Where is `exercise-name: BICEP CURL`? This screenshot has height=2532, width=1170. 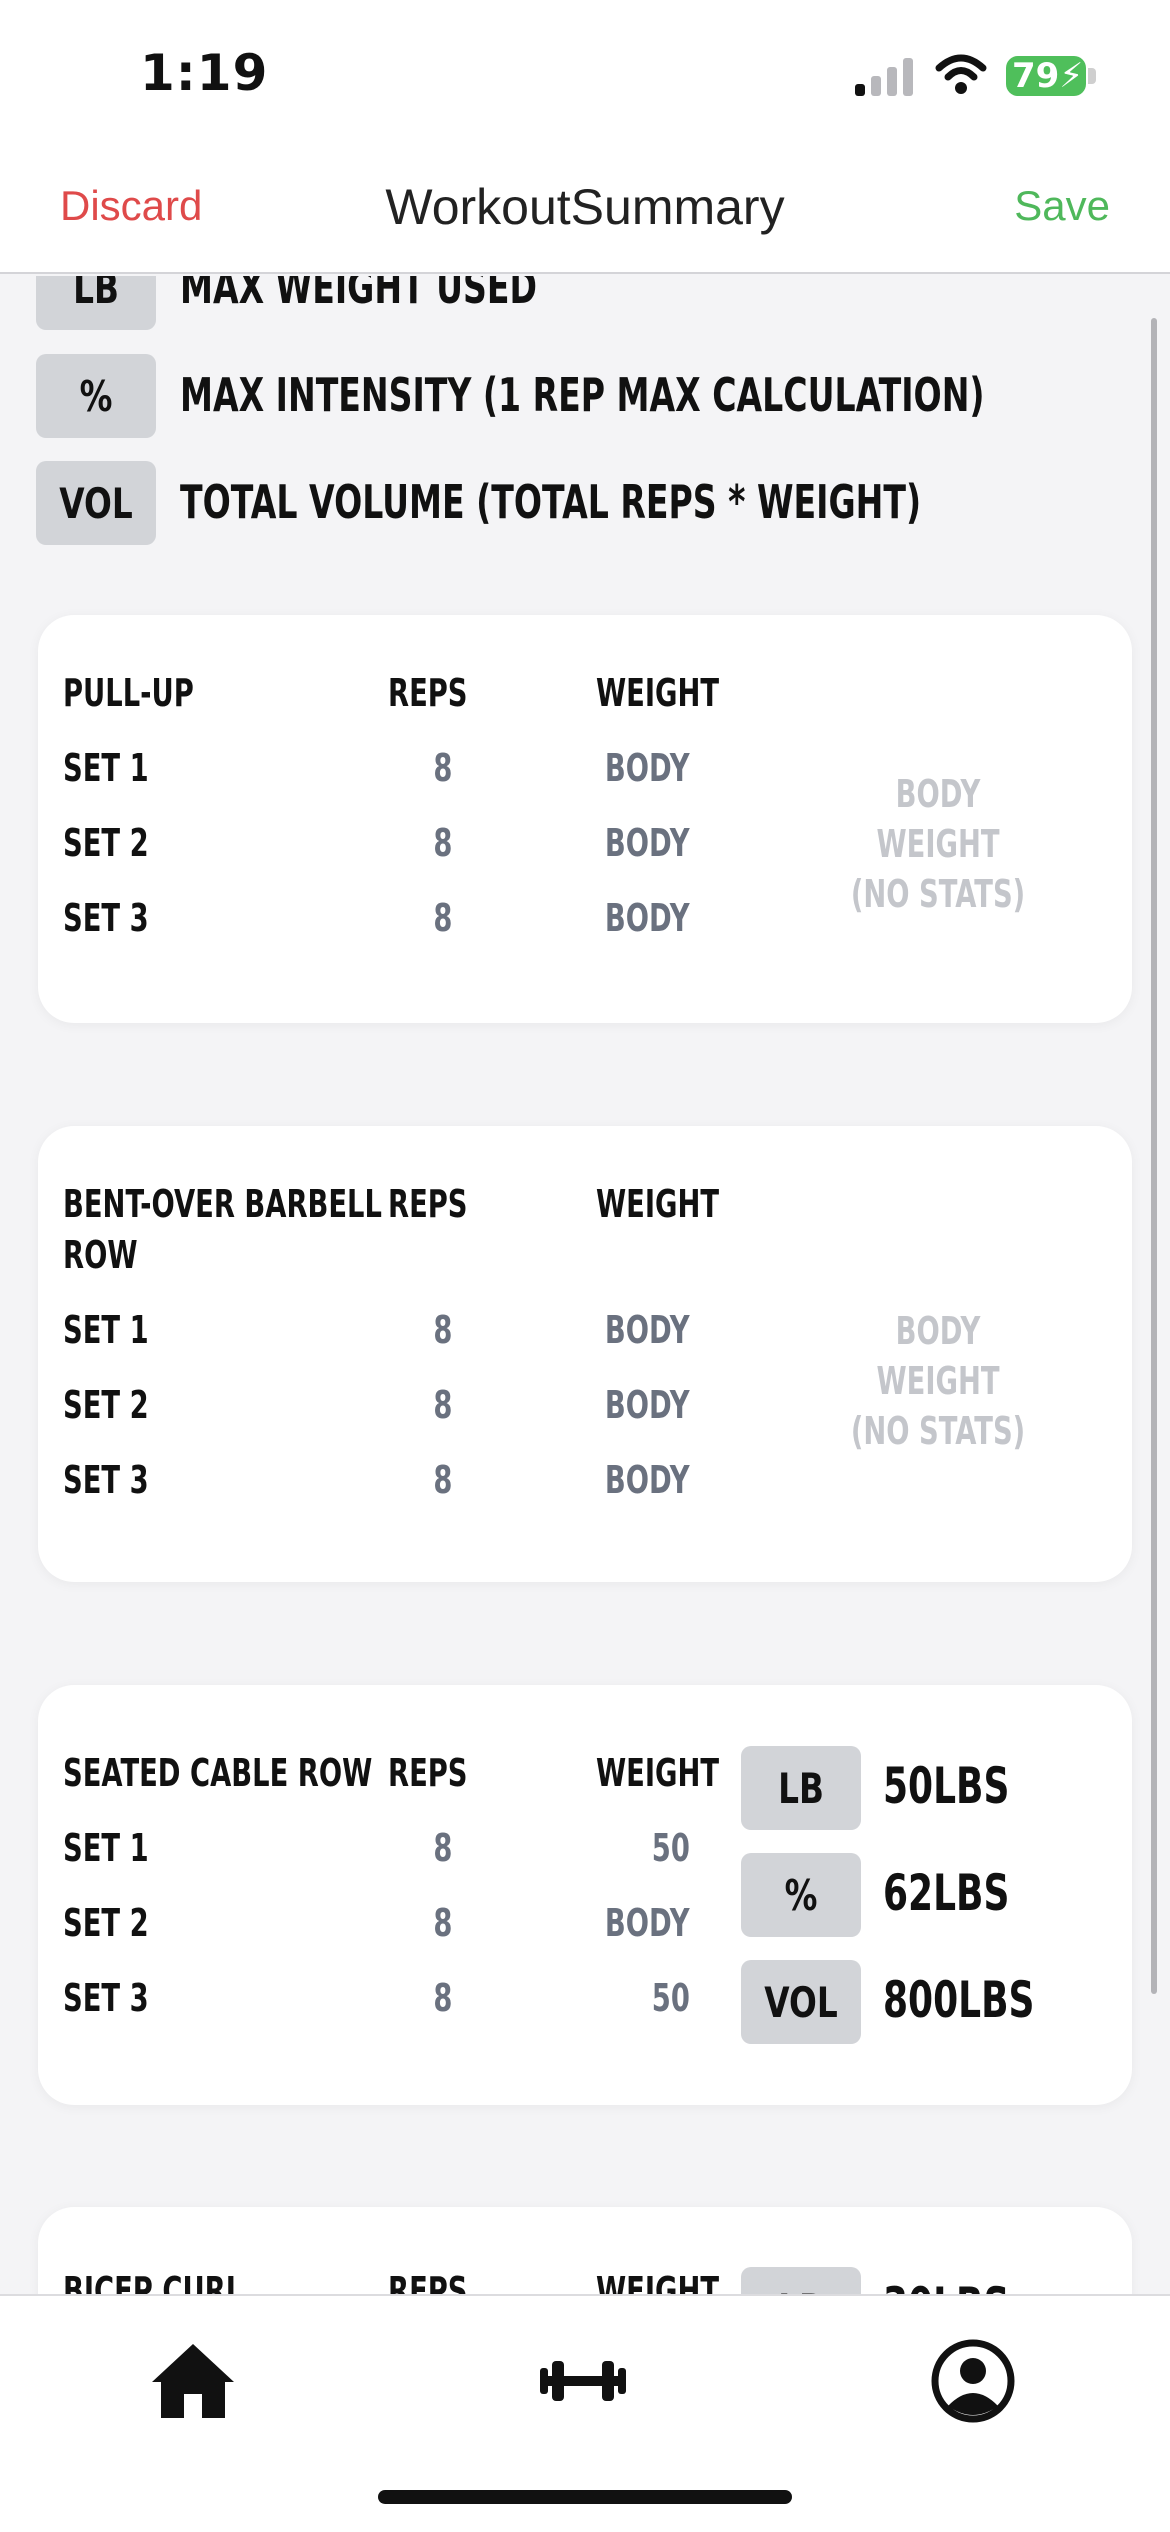 exercise-name: BICEP CURL is located at coordinates (153, 2281).